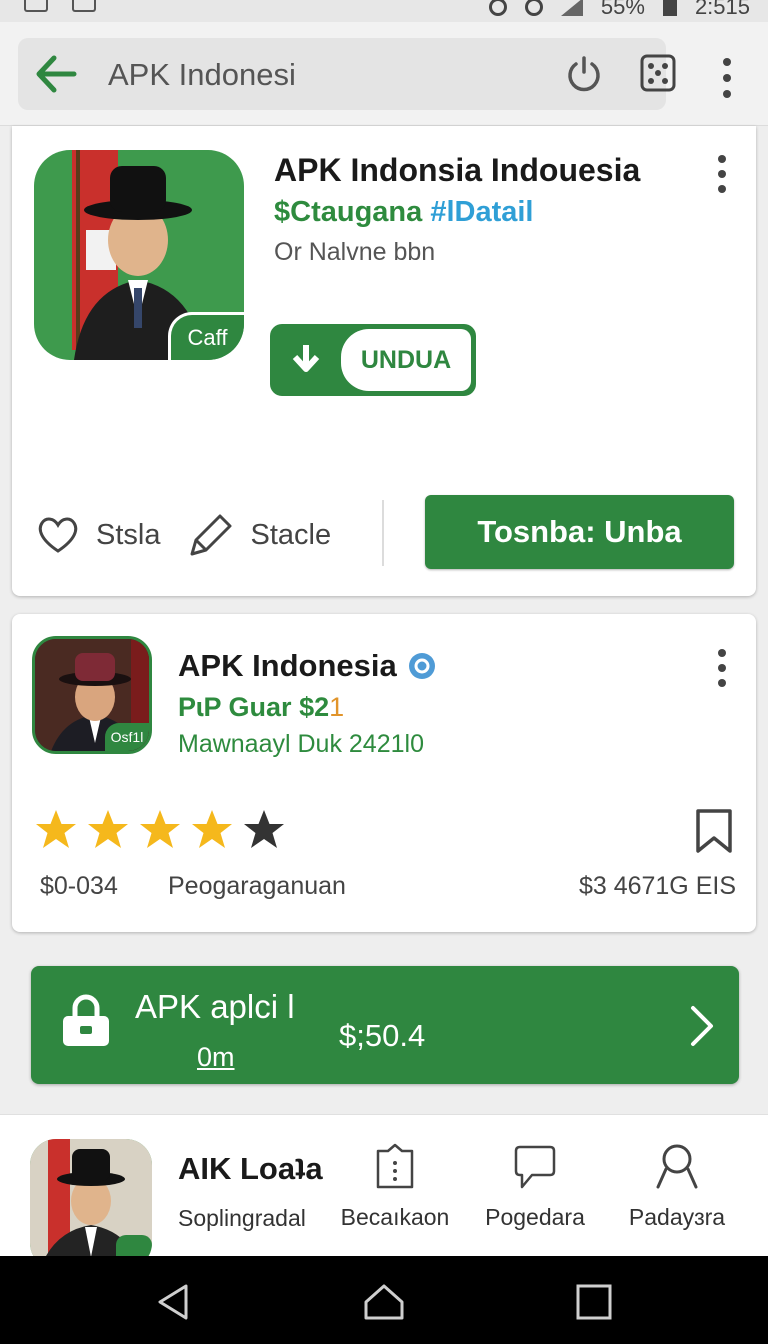  What do you see at coordinates (128, 534) in the screenshot?
I see `favorite-label: Stsla` at bounding box center [128, 534].